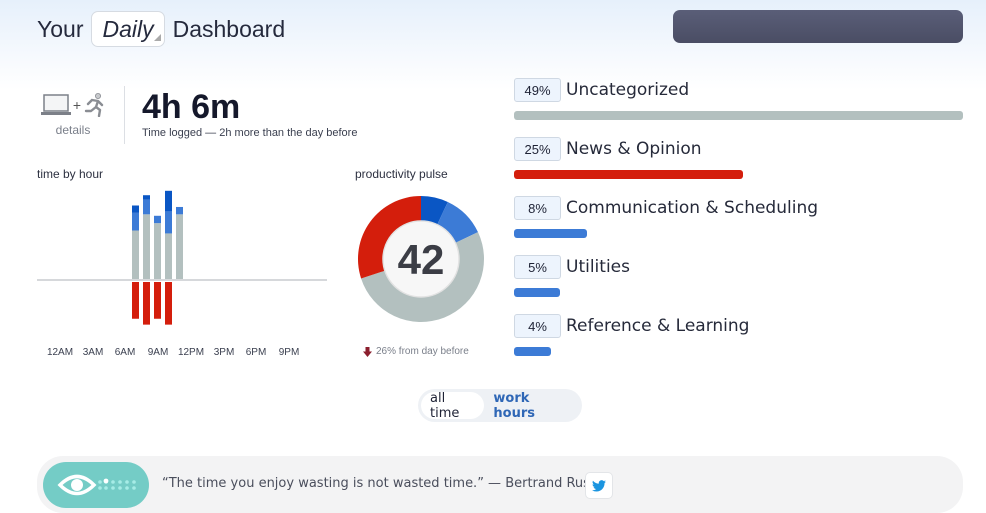 This screenshot has width=986, height=513. What do you see at coordinates (627, 90) in the screenshot?
I see `category-name: Uncategorized` at bounding box center [627, 90].